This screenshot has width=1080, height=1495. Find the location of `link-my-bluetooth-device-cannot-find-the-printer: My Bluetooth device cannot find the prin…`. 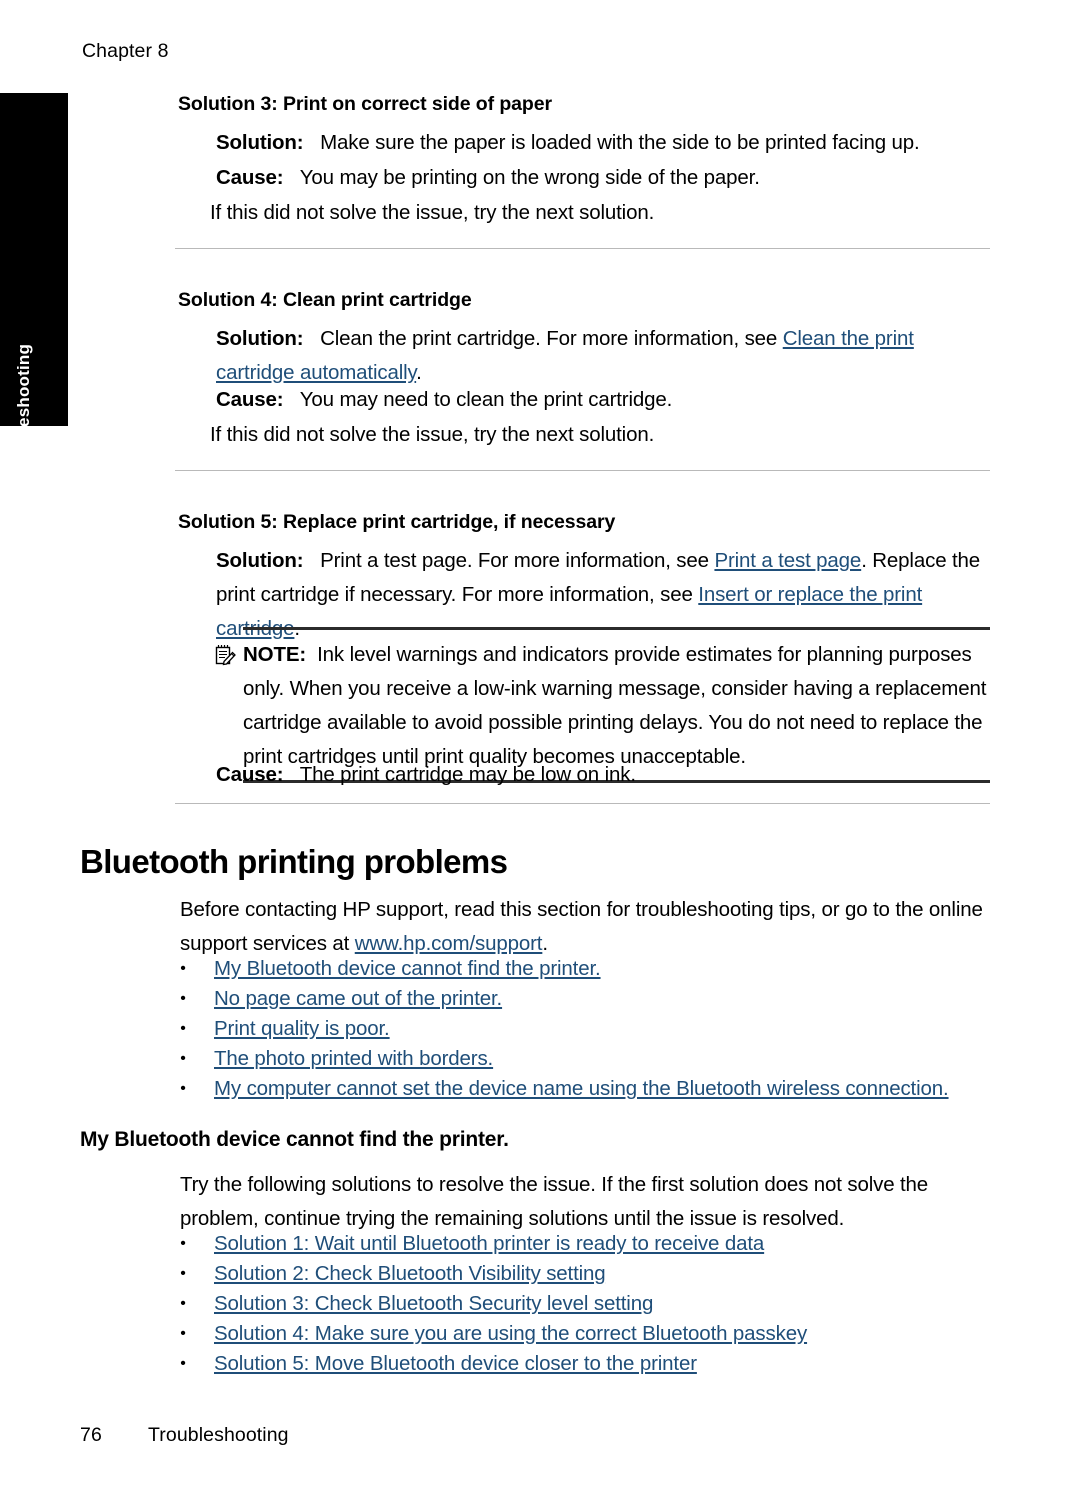

link-my-bluetooth-device-cannot-find-the-printer: My Bluetooth device cannot find the prin… is located at coordinates (407, 969).